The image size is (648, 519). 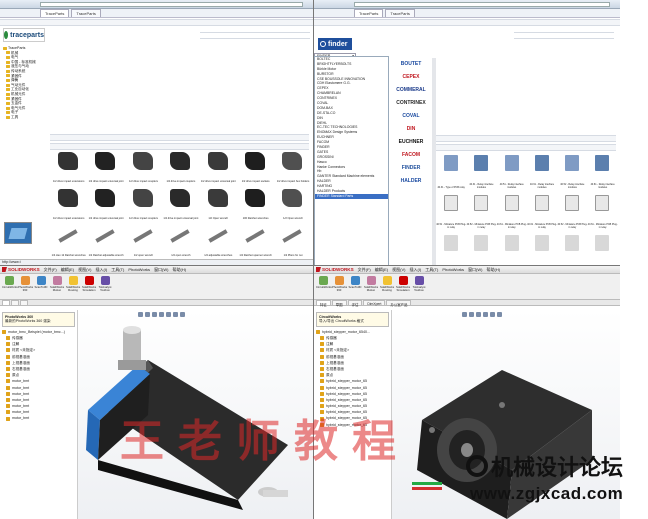 What do you see at coordinates (218, 240) in the screenshot?
I see `part-card: 1/4 adjustable wrenches` at bounding box center [218, 240].